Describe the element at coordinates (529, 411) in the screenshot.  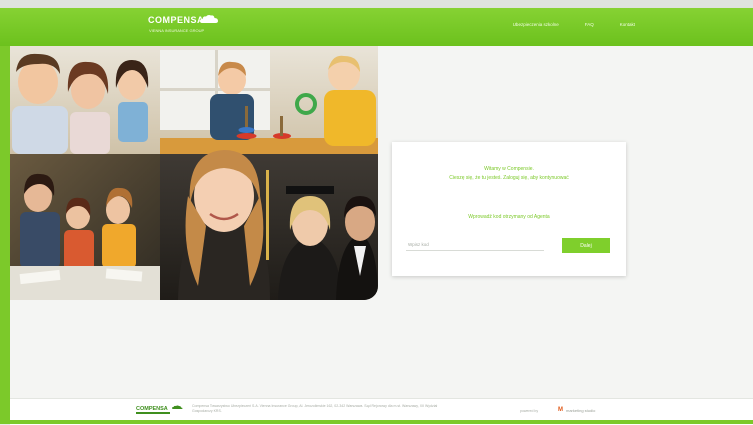
I see `powered-by-label: powered by` at that location.